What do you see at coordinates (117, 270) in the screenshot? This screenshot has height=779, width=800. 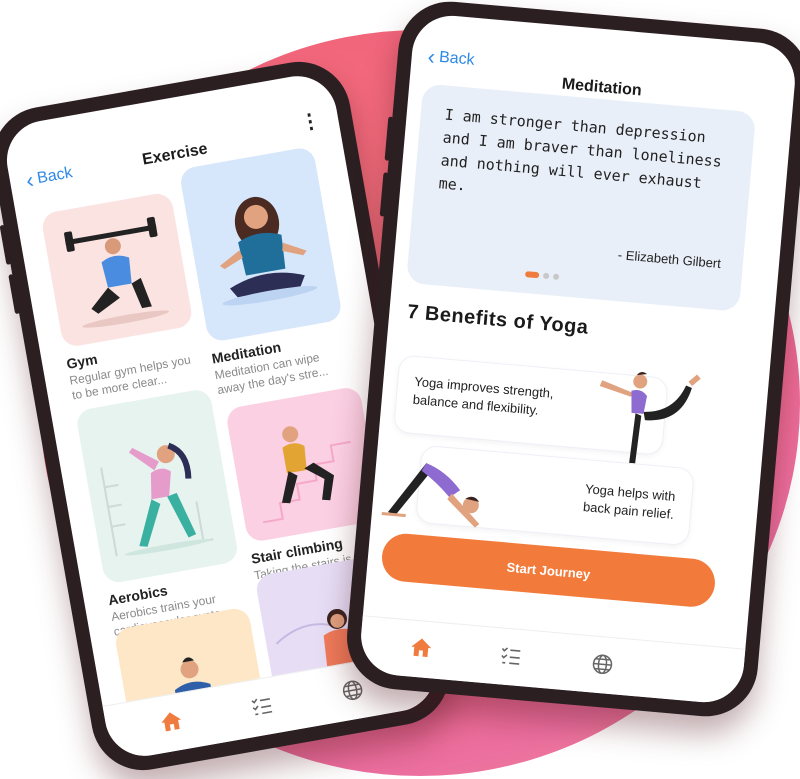 I see `gym-illustration` at bounding box center [117, 270].